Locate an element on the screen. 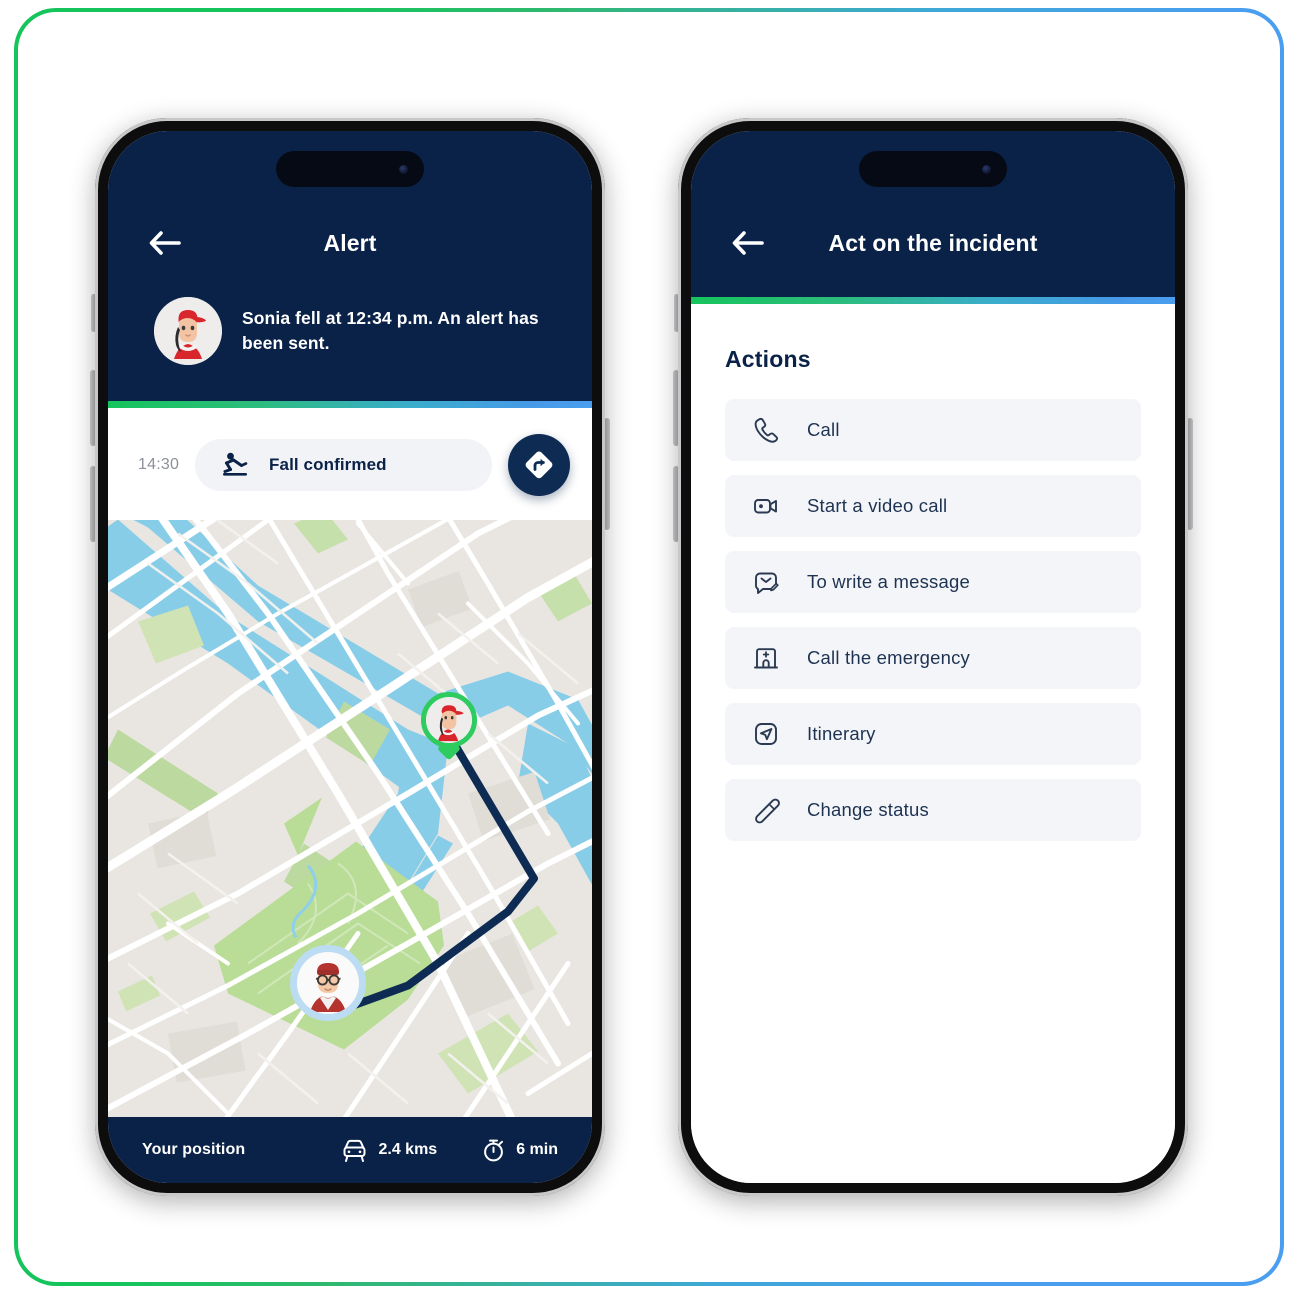 Image resolution: width=1297 pixels, height=1296 pixels. incident-status-bar: 14:30 Fall confirmed is located at coordinates (350, 464).